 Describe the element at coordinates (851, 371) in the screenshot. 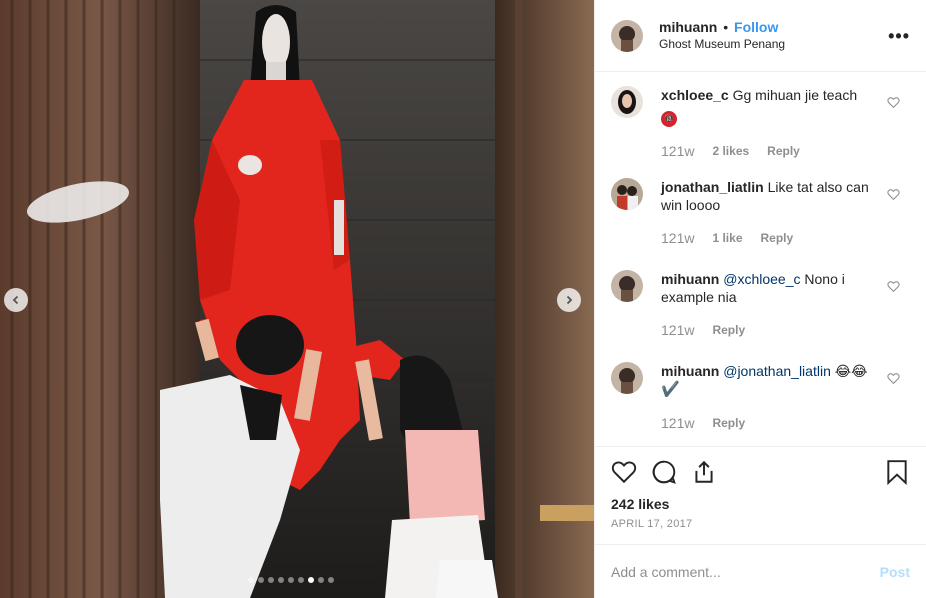

I see `laughing-emoji: 😂😂` at that location.